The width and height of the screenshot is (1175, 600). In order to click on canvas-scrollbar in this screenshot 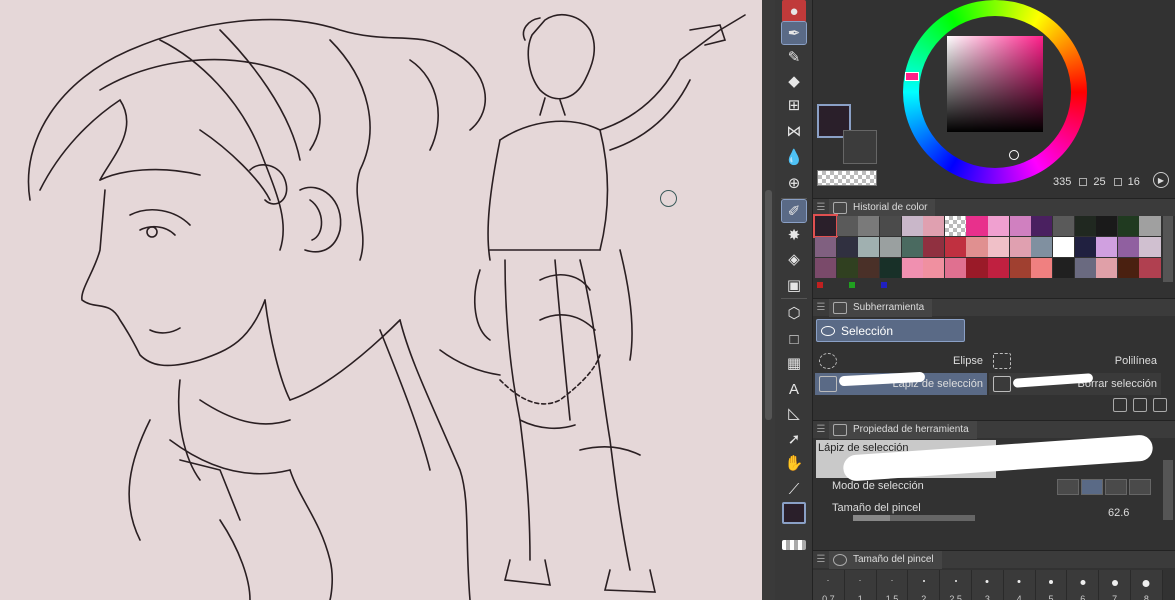, I will do `click(768, 300)`.